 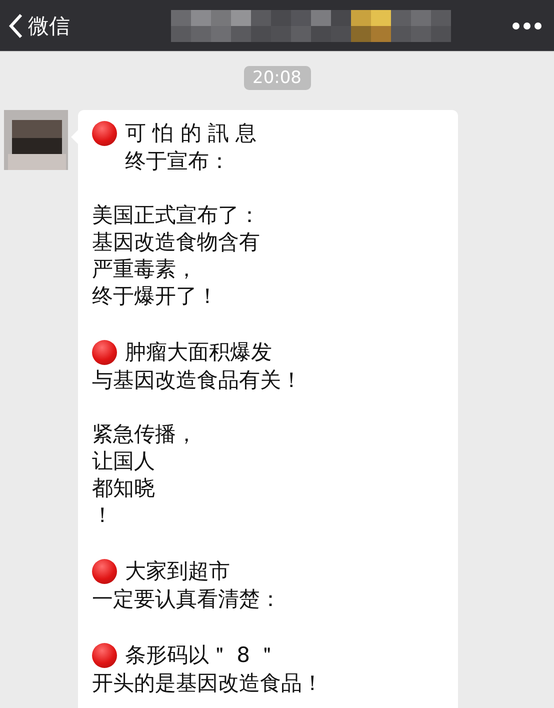 What do you see at coordinates (201, 655) in the screenshot?
I see `message-text: 条形码以＂ 8 ＂` at bounding box center [201, 655].